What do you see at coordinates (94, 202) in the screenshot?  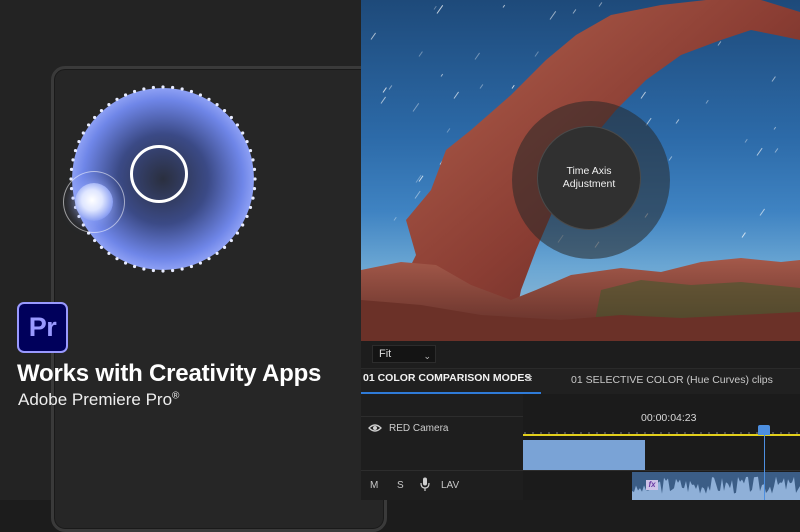 I see `dial-knob` at bounding box center [94, 202].